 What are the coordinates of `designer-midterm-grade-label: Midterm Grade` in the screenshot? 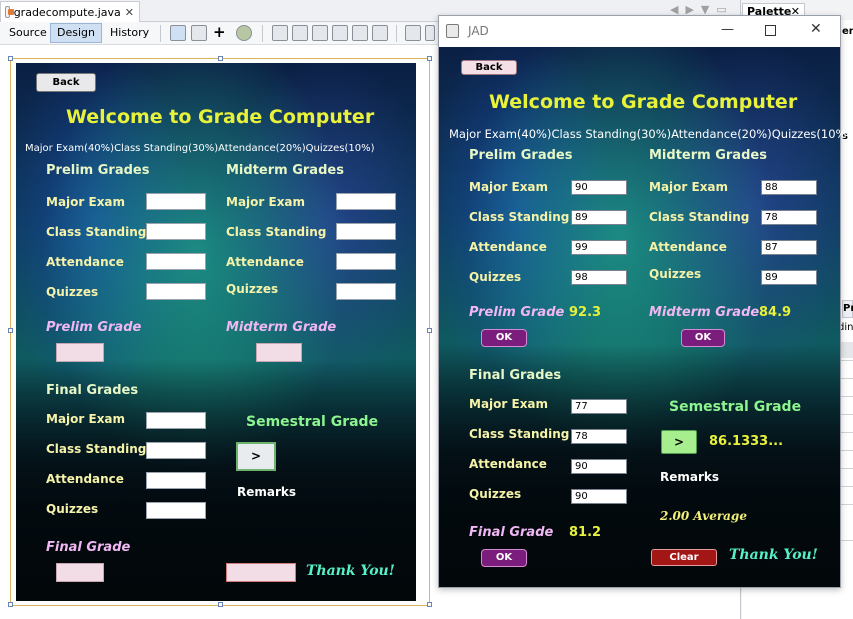 It's located at (281, 327).